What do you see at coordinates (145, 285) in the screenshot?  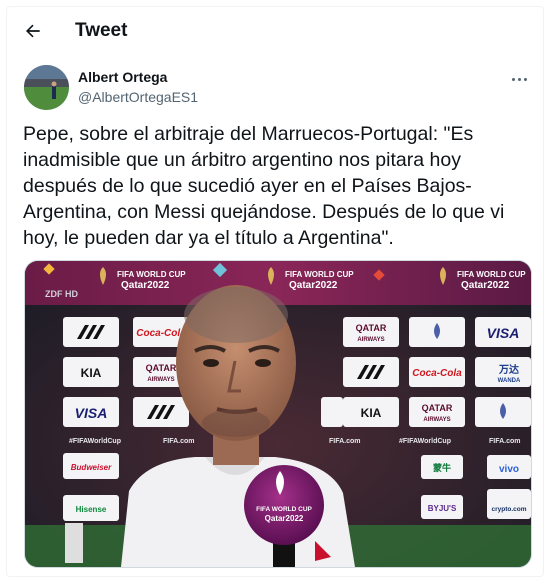 I see `banner-line2-a: Qatar2022` at bounding box center [145, 285].